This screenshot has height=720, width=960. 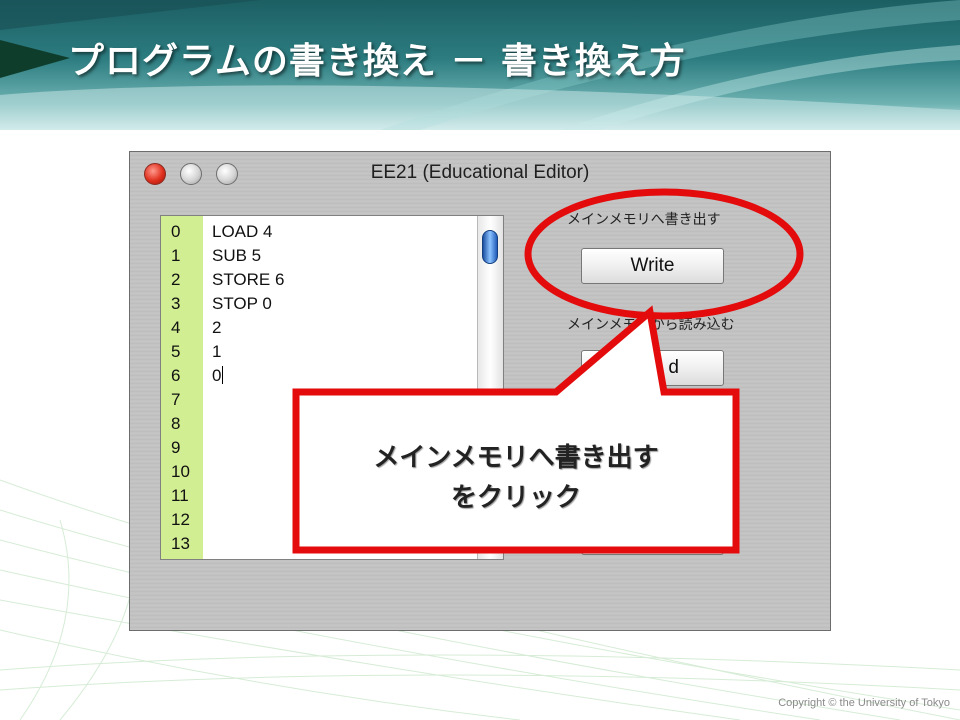 I want to click on highlight-ellipse, so click(x=664, y=254).